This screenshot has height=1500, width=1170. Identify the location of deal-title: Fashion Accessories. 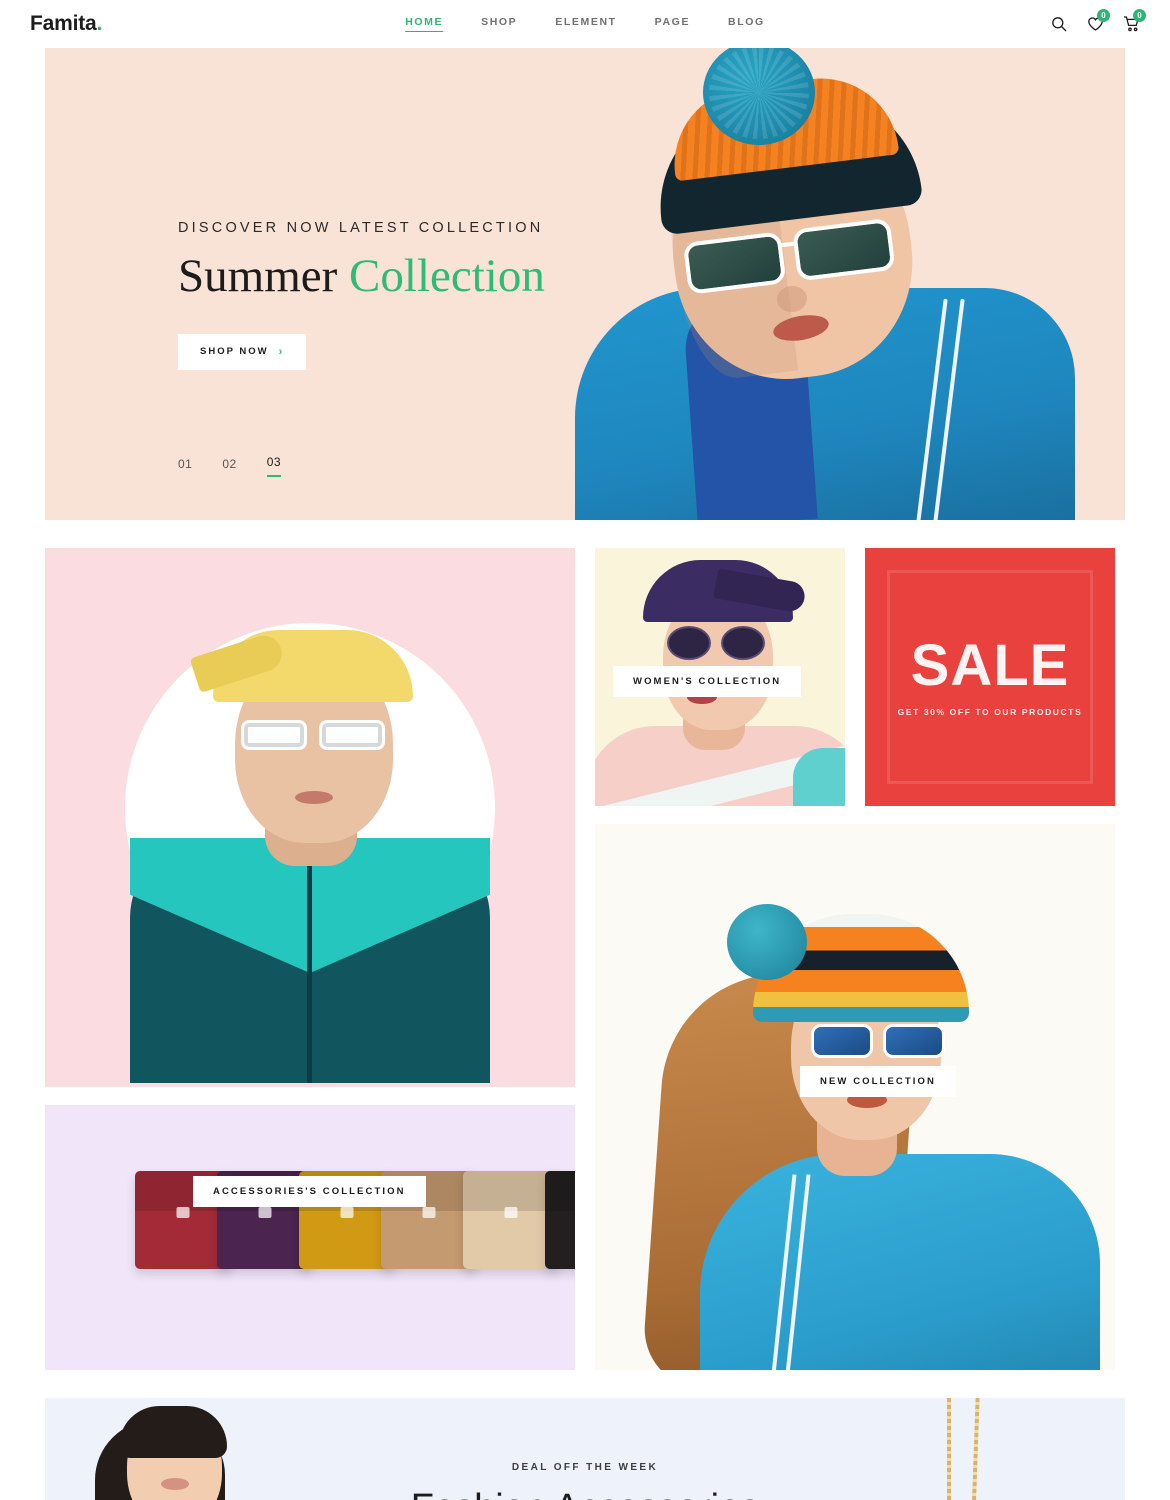
(585, 1493).